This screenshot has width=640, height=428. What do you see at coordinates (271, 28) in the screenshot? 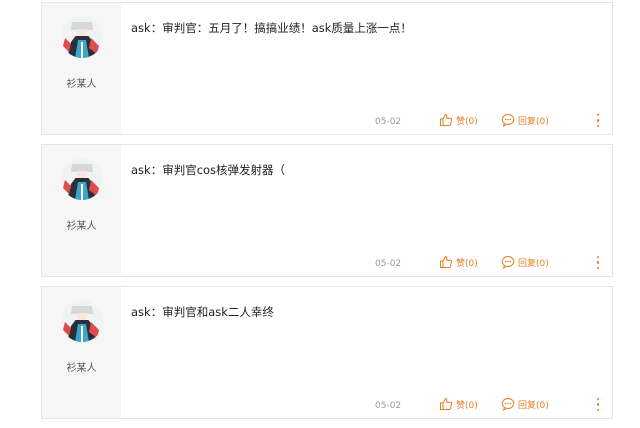
I see `comment-text: ask：审判官：五月了！搞搞业绩！ask质量上涨一点！` at bounding box center [271, 28].